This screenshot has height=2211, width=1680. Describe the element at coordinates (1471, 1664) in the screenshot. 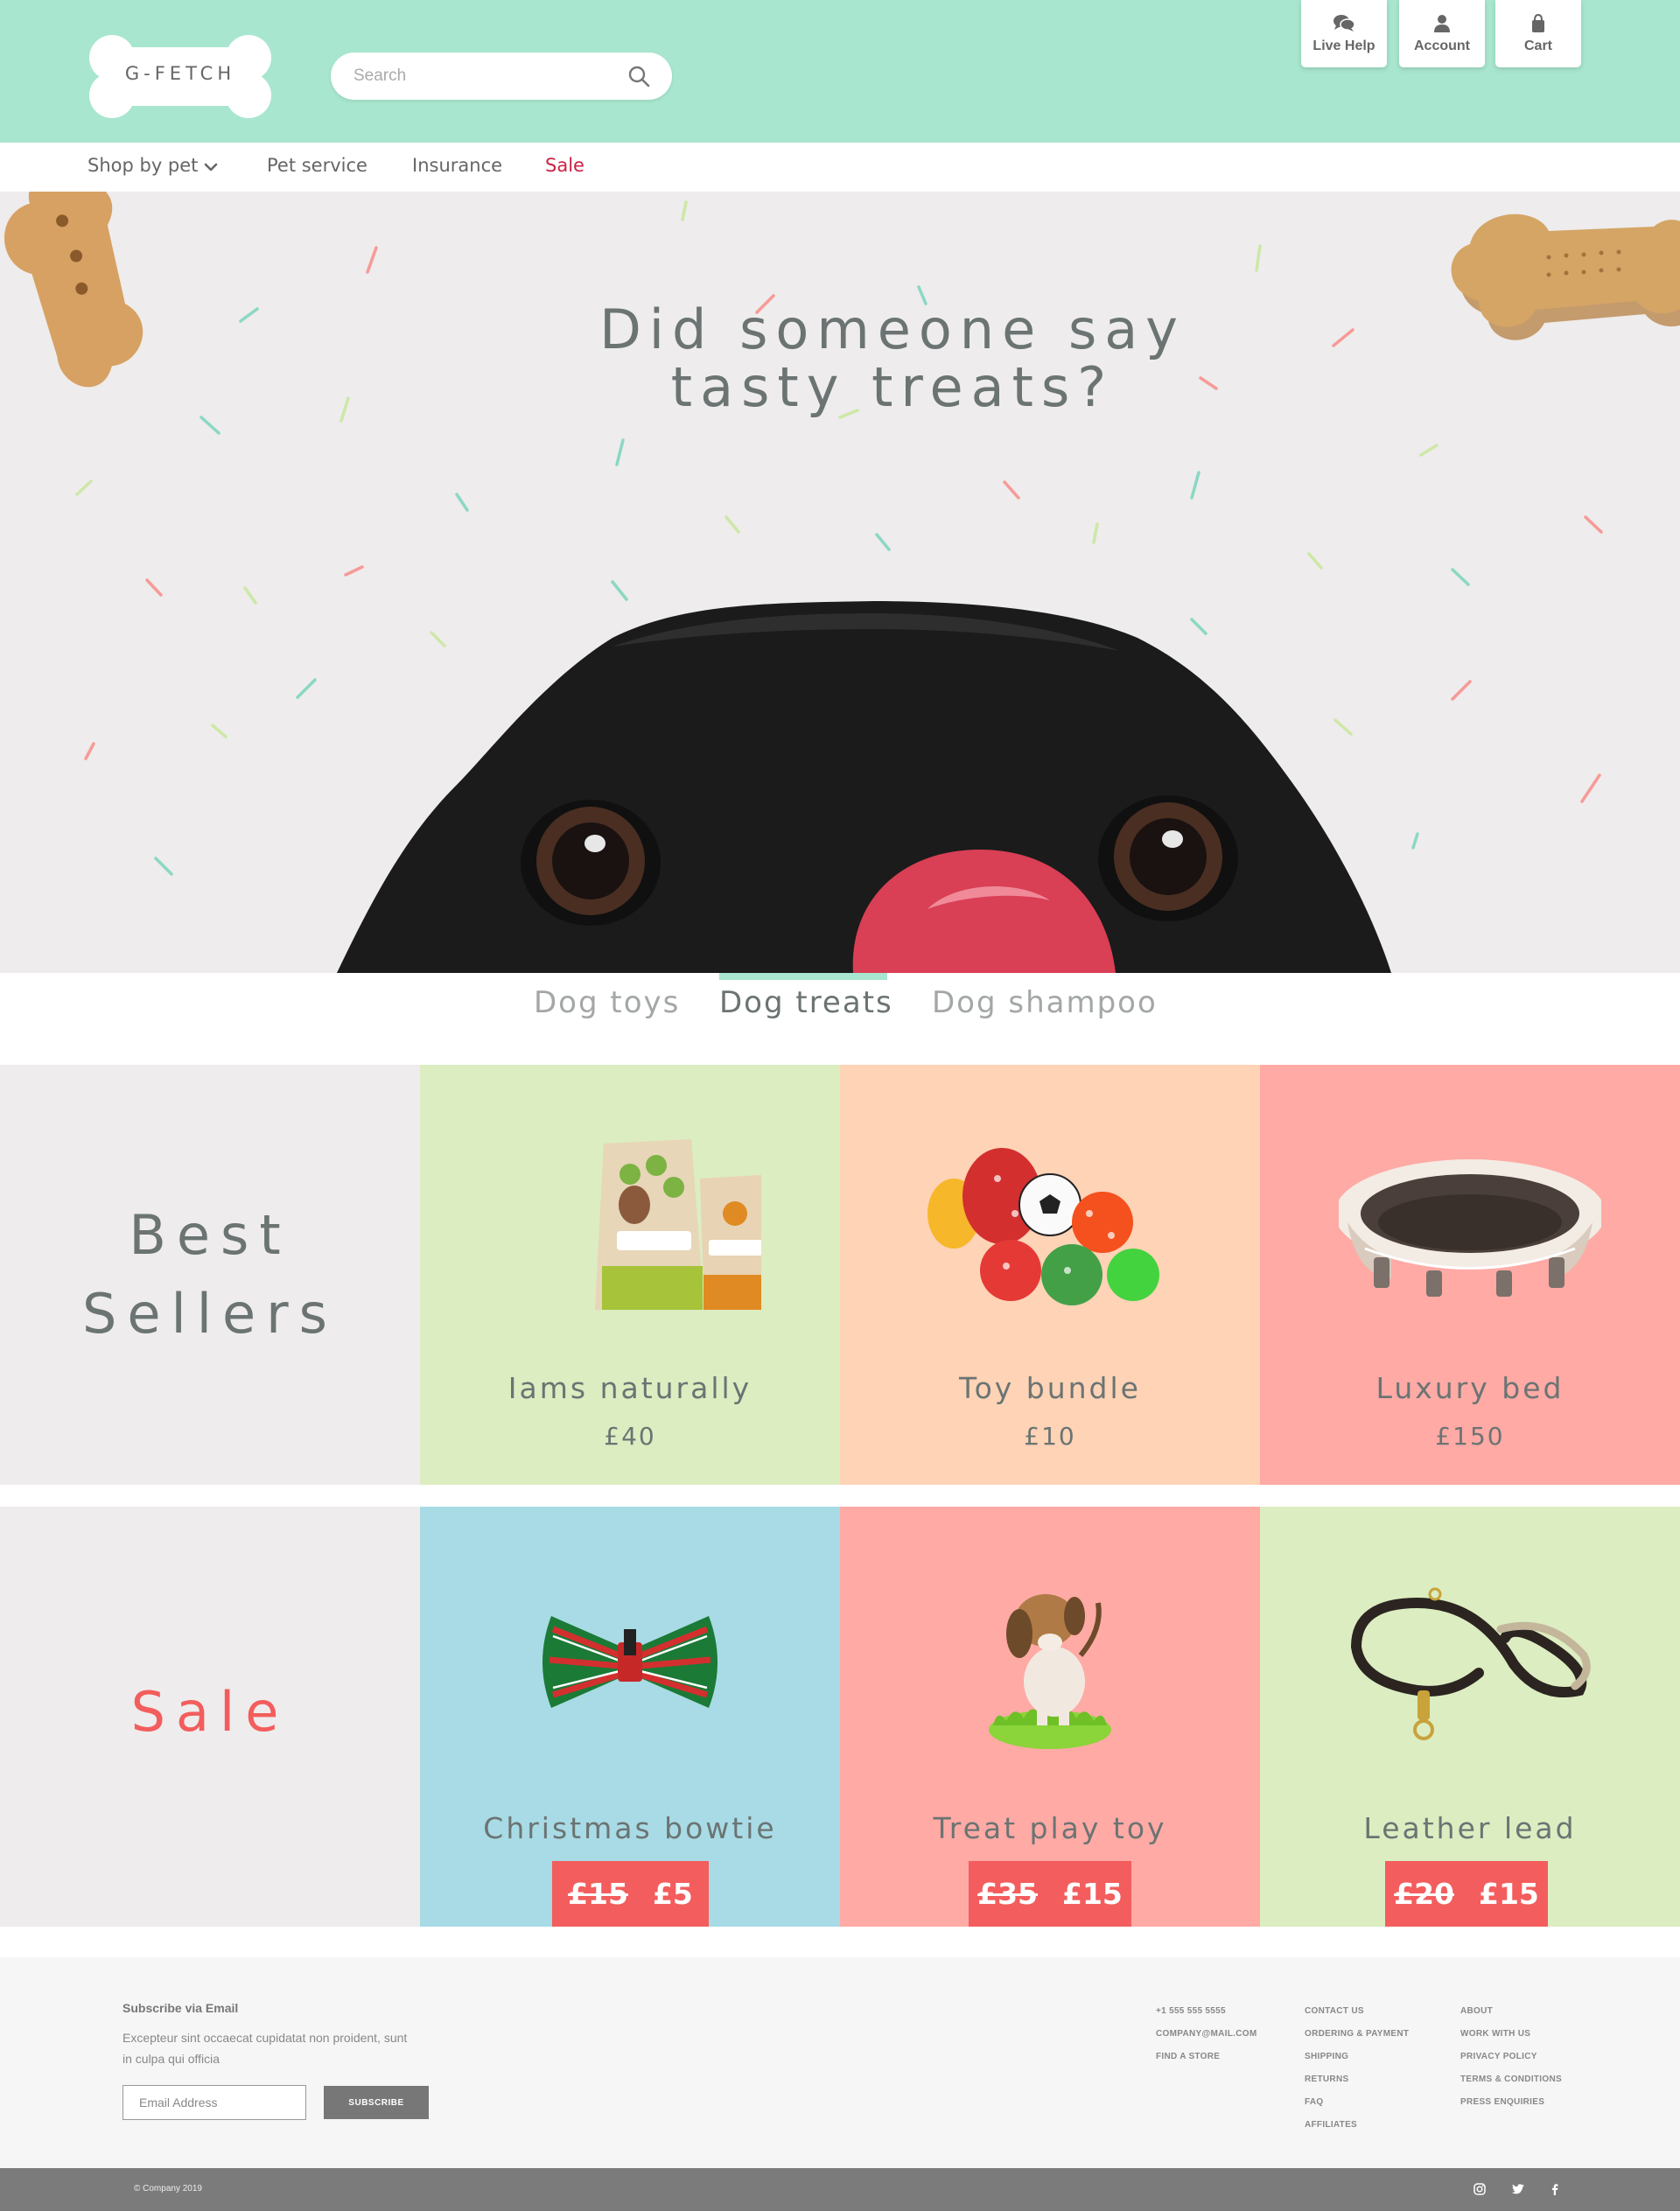

I see `leather-lead-image` at that location.